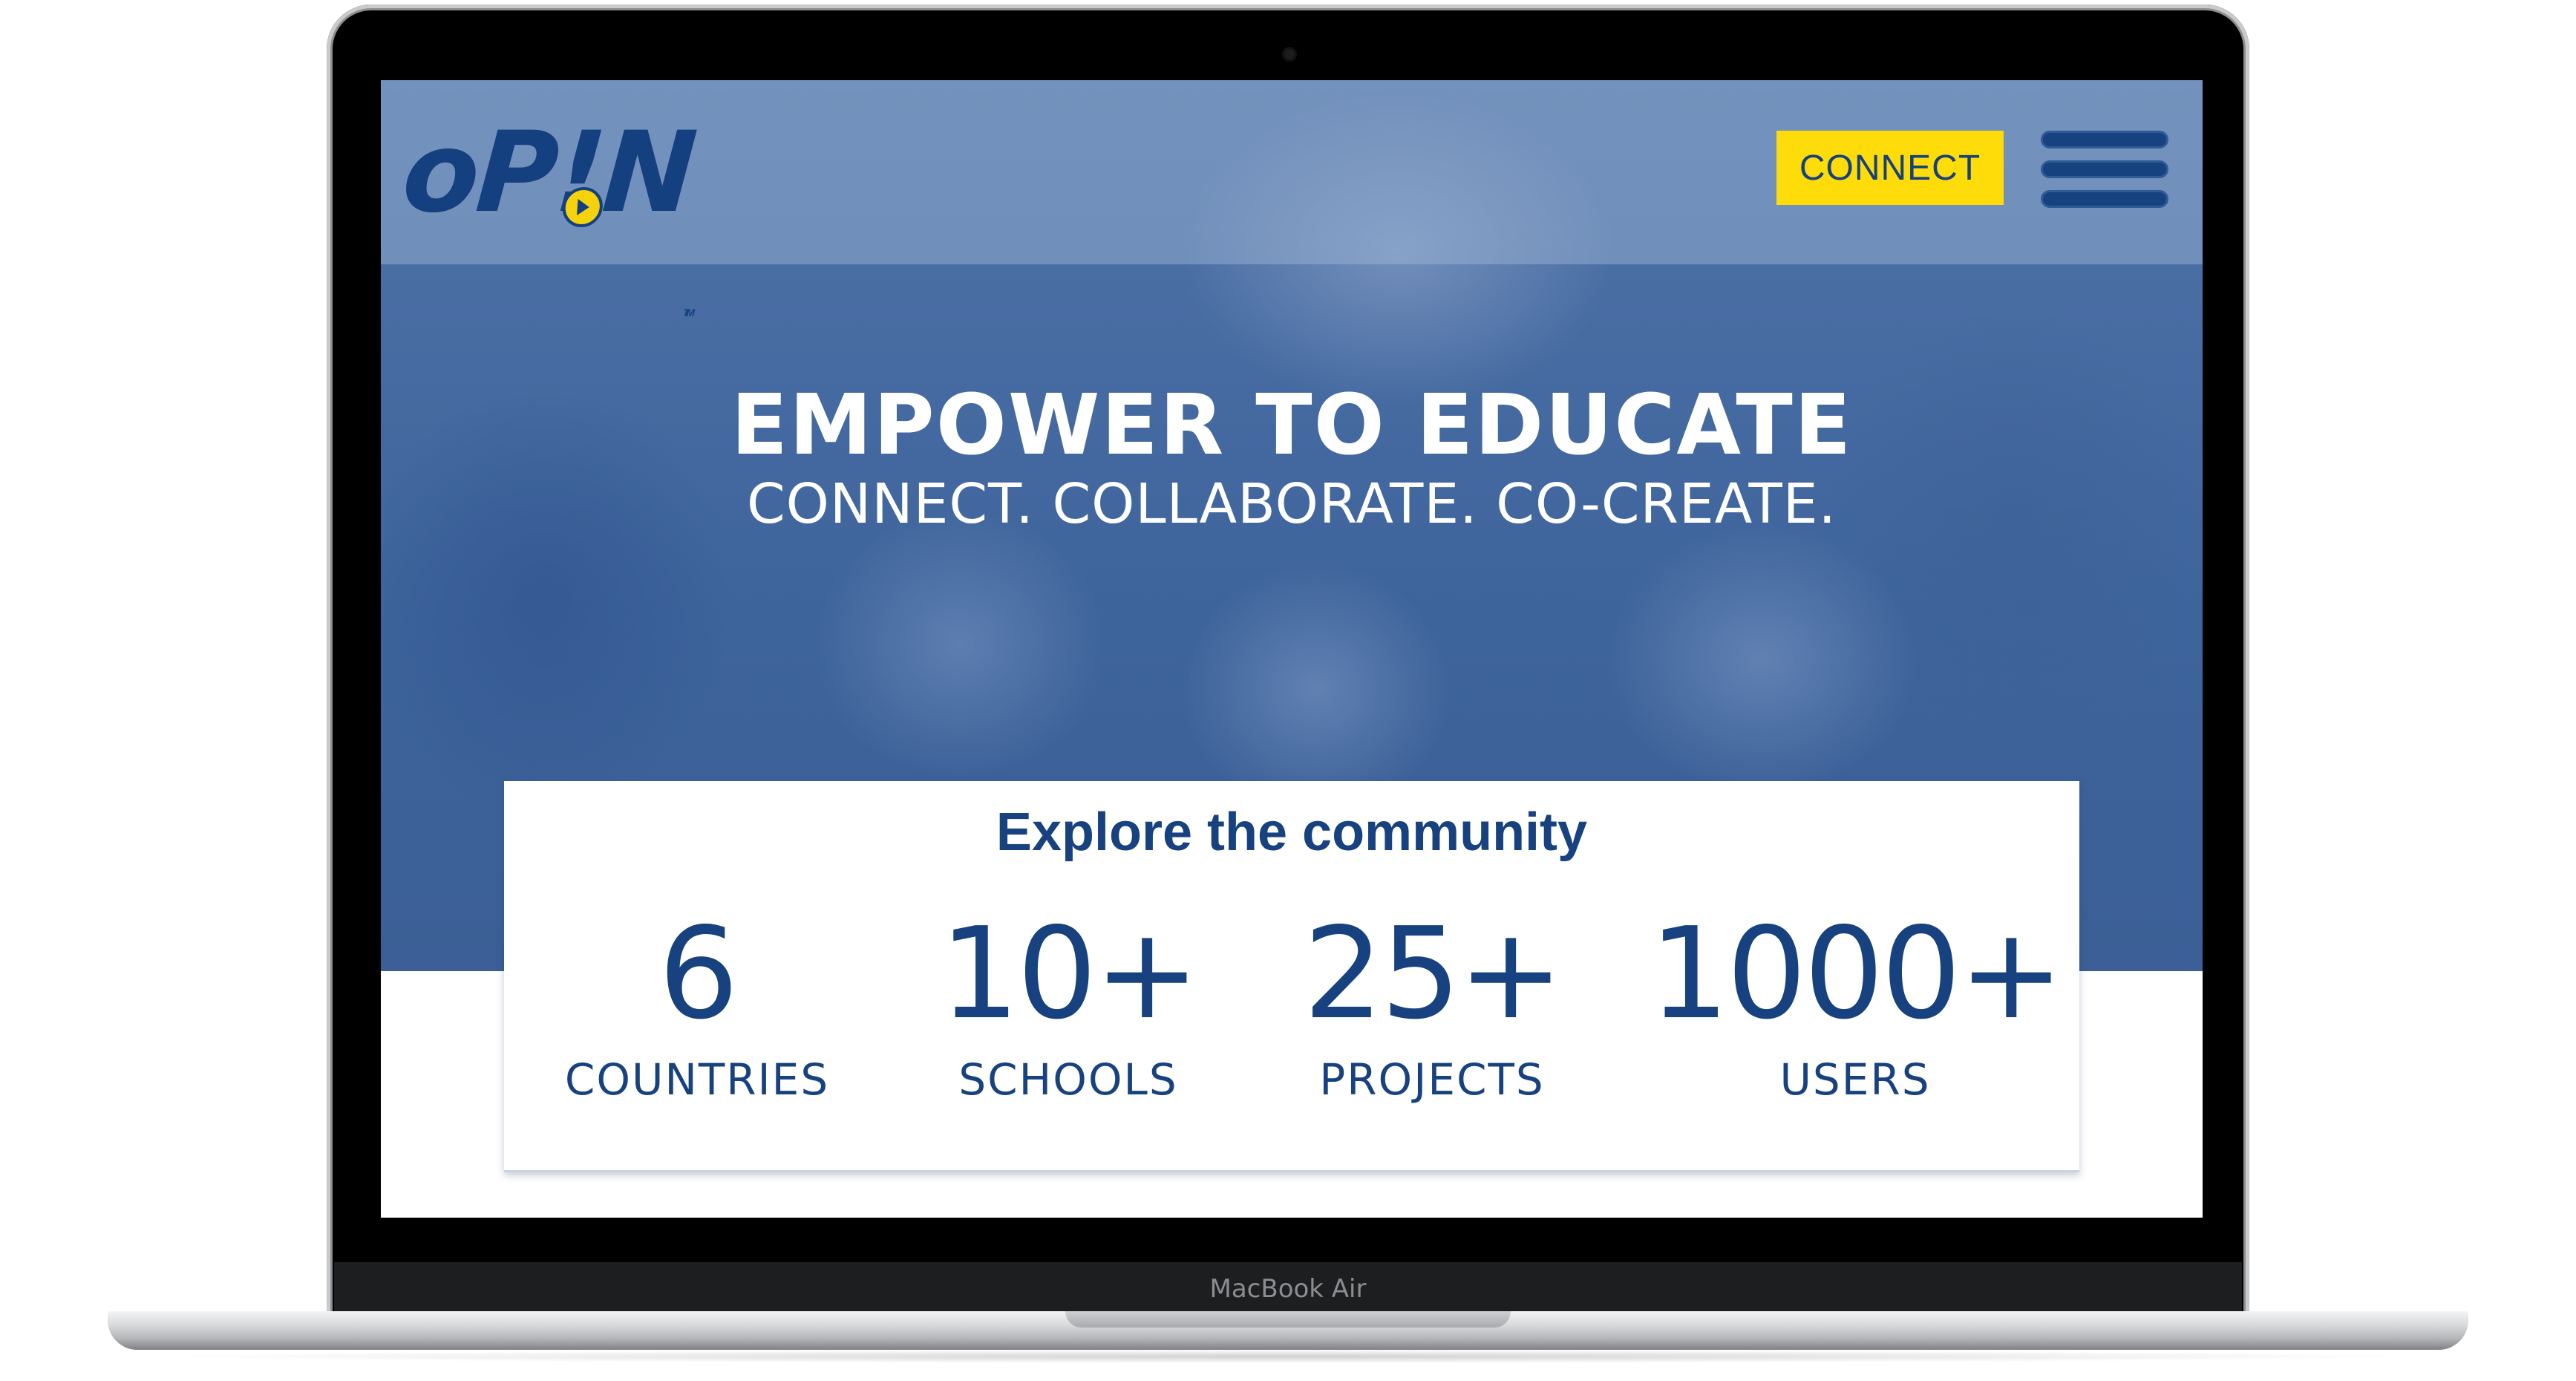 The height and width of the screenshot is (1381, 2576). Describe the element at coordinates (1856, 974) in the screenshot. I see `stat-value: 1000+` at that location.